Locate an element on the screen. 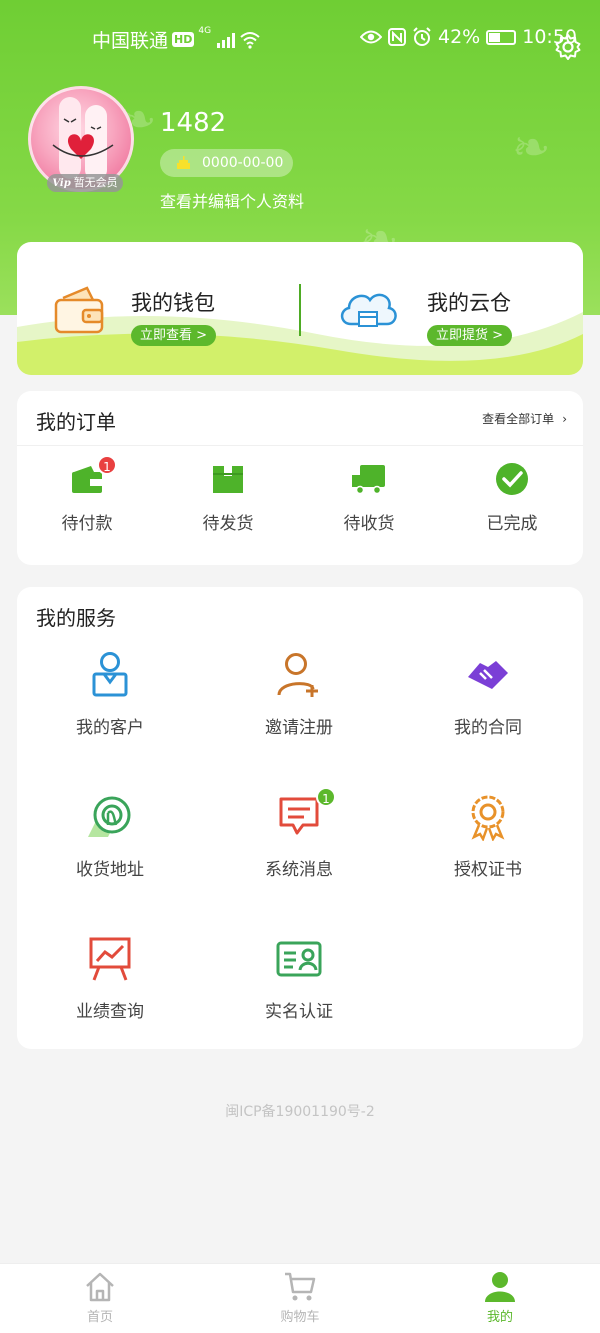 The width and height of the screenshot is (600, 1333). service-label: 我的客户 is located at coordinates (110, 728).